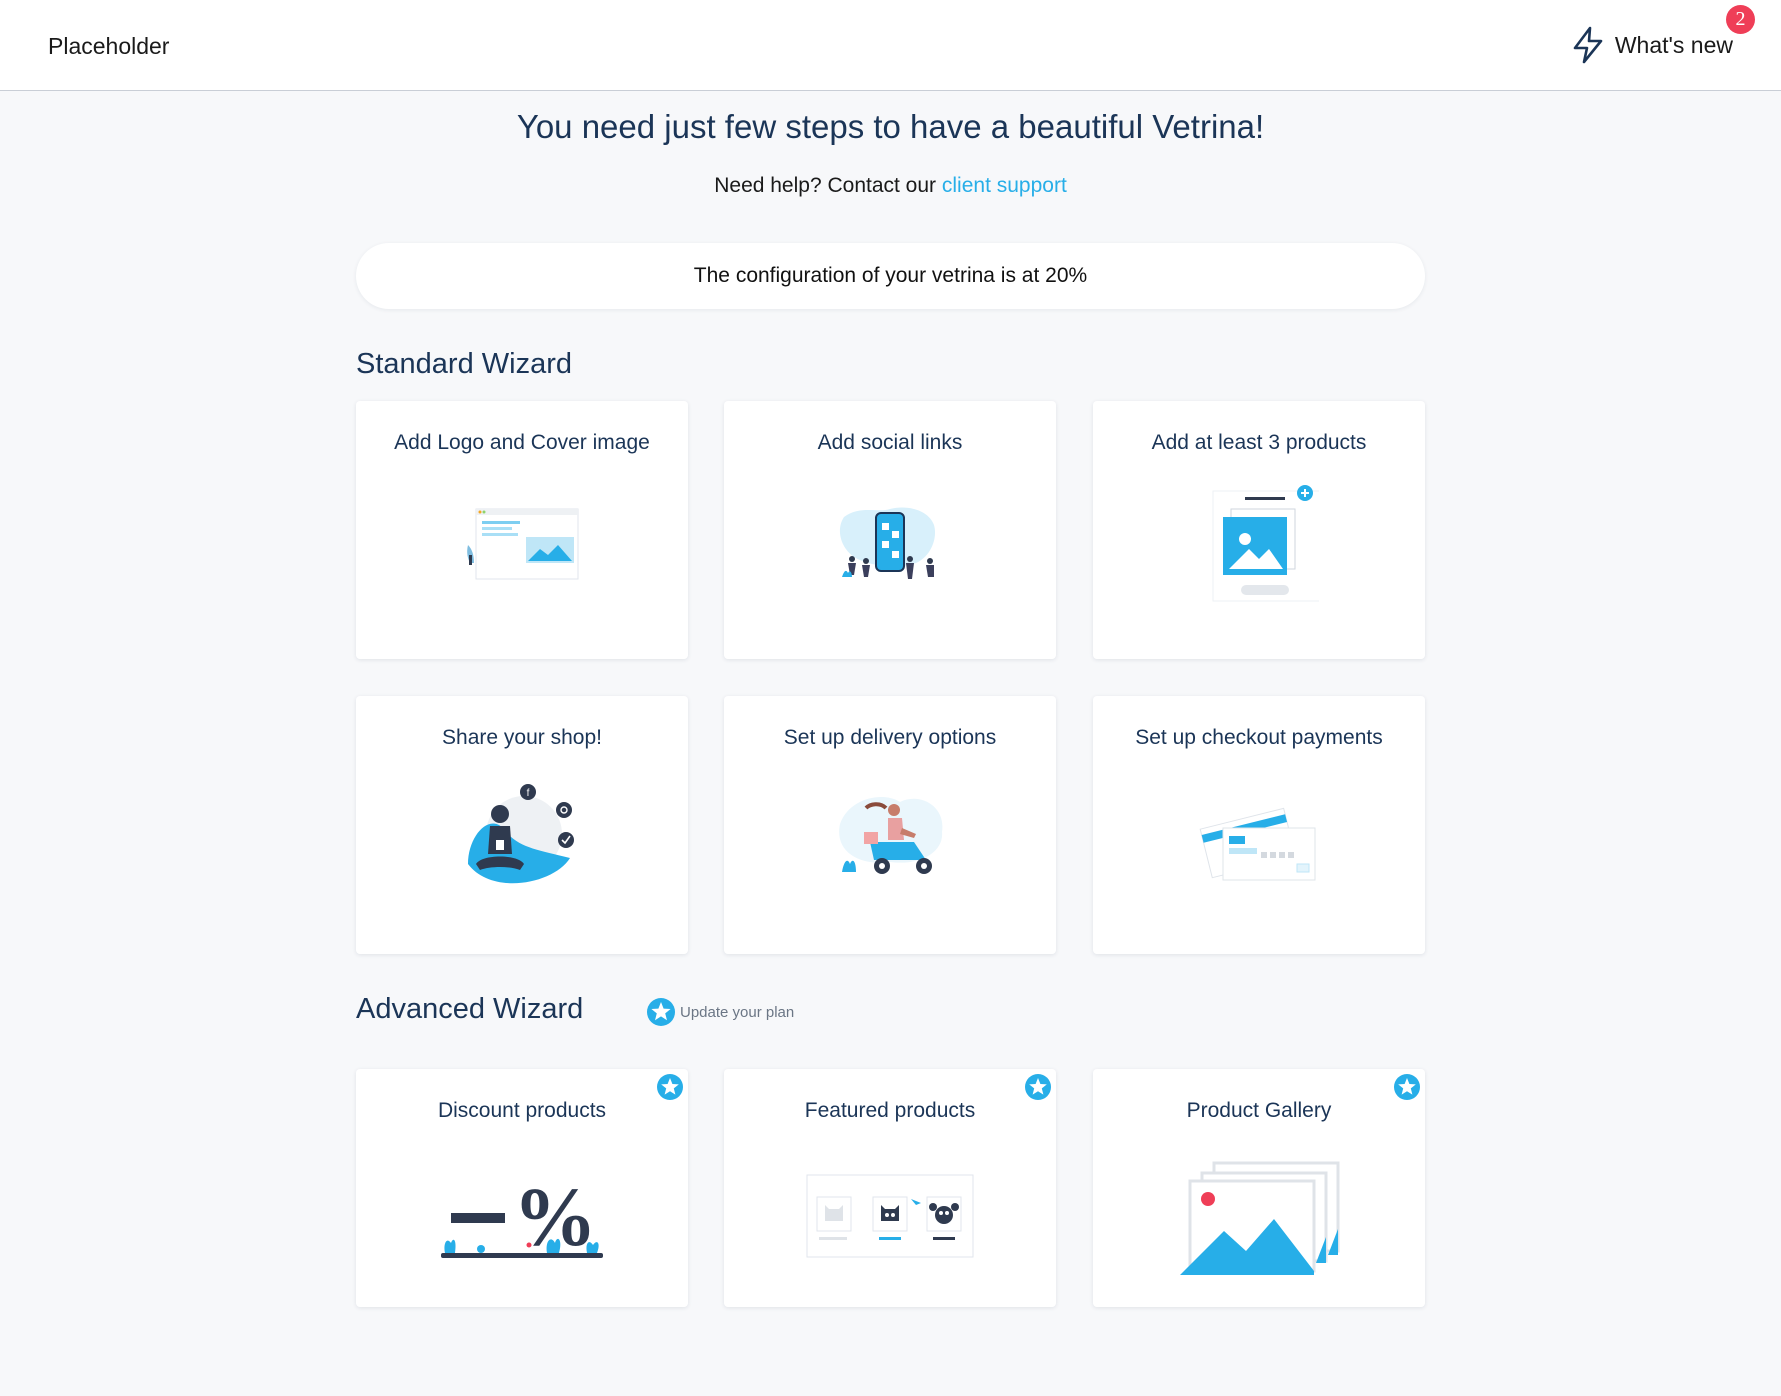 The image size is (1781, 1396). Describe the element at coordinates (521, 834) in the screenshot. I see `share-shop-illustration: f` at that location.